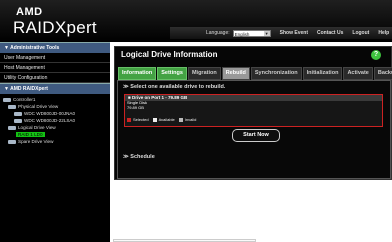 The height and width of the screenshot is (242, 392). I want to click on available-swatch, so click(154, 119).